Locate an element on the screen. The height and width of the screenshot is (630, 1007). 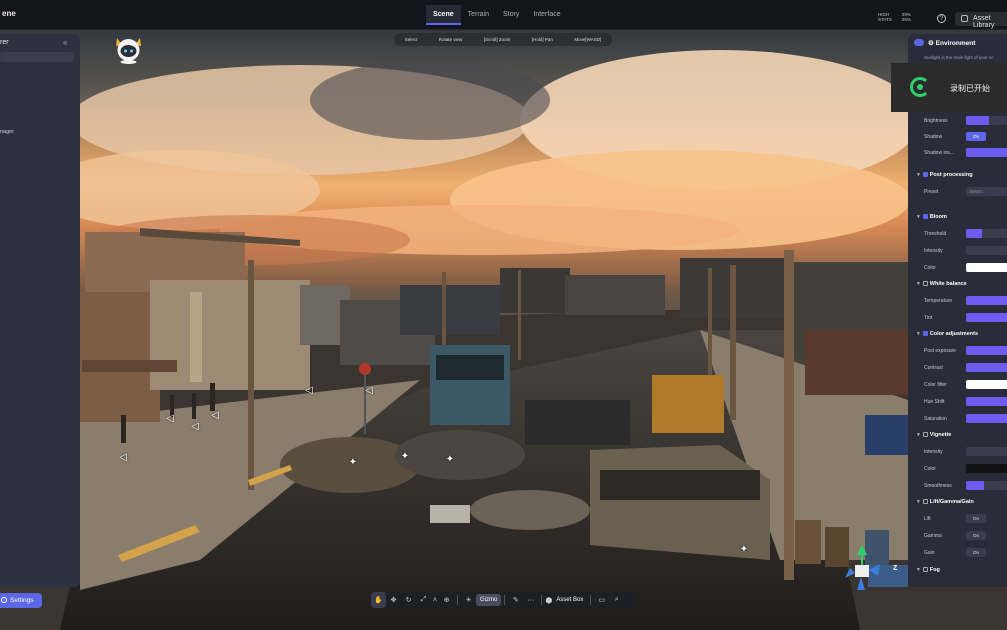
folder-icon: ▭ is located at coordinates (601, 600).